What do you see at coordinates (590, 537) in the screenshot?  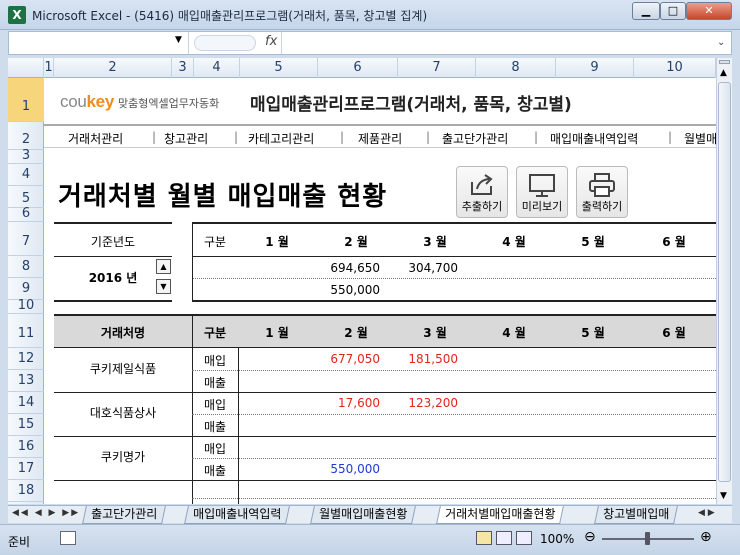 I see `zoom-out-icon: ⊖` at bounding box center [590, 537].